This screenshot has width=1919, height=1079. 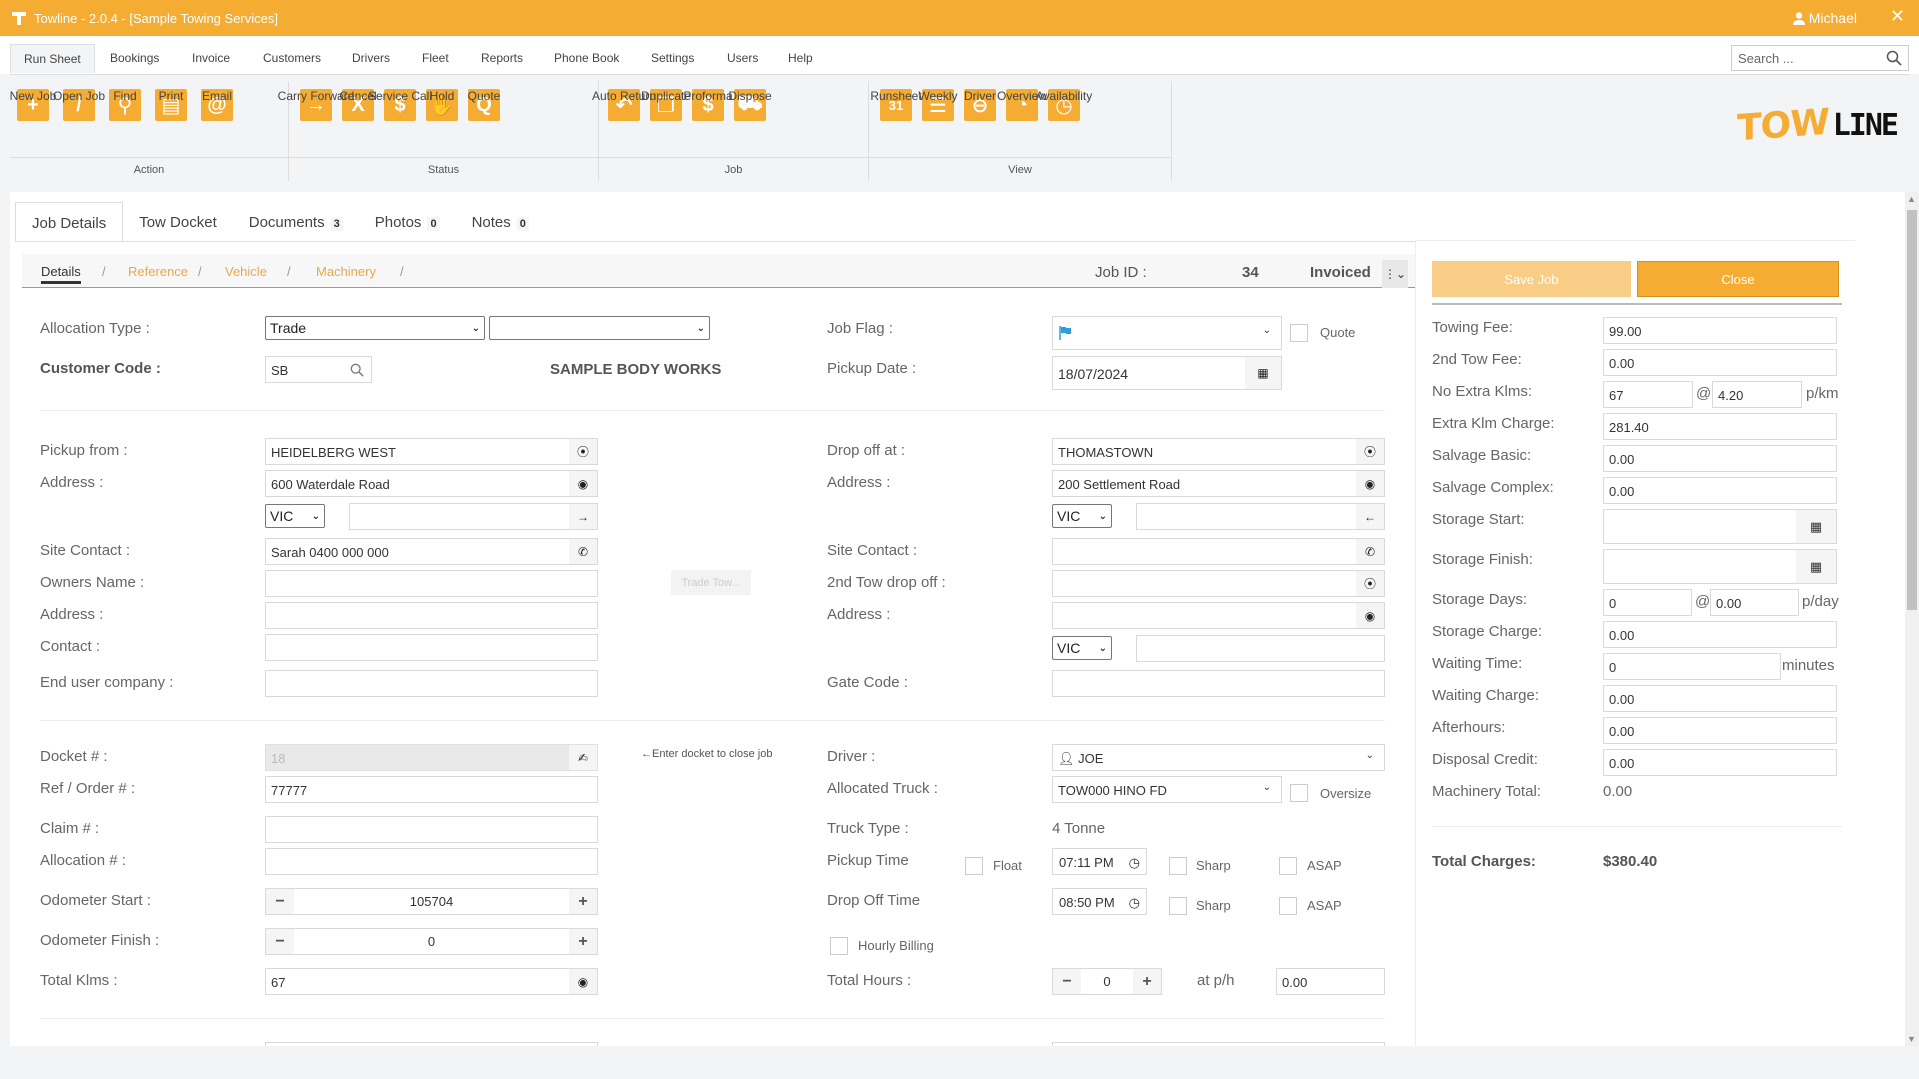 I want to click on next-field-input-right, so click(x=1218, y=1044).